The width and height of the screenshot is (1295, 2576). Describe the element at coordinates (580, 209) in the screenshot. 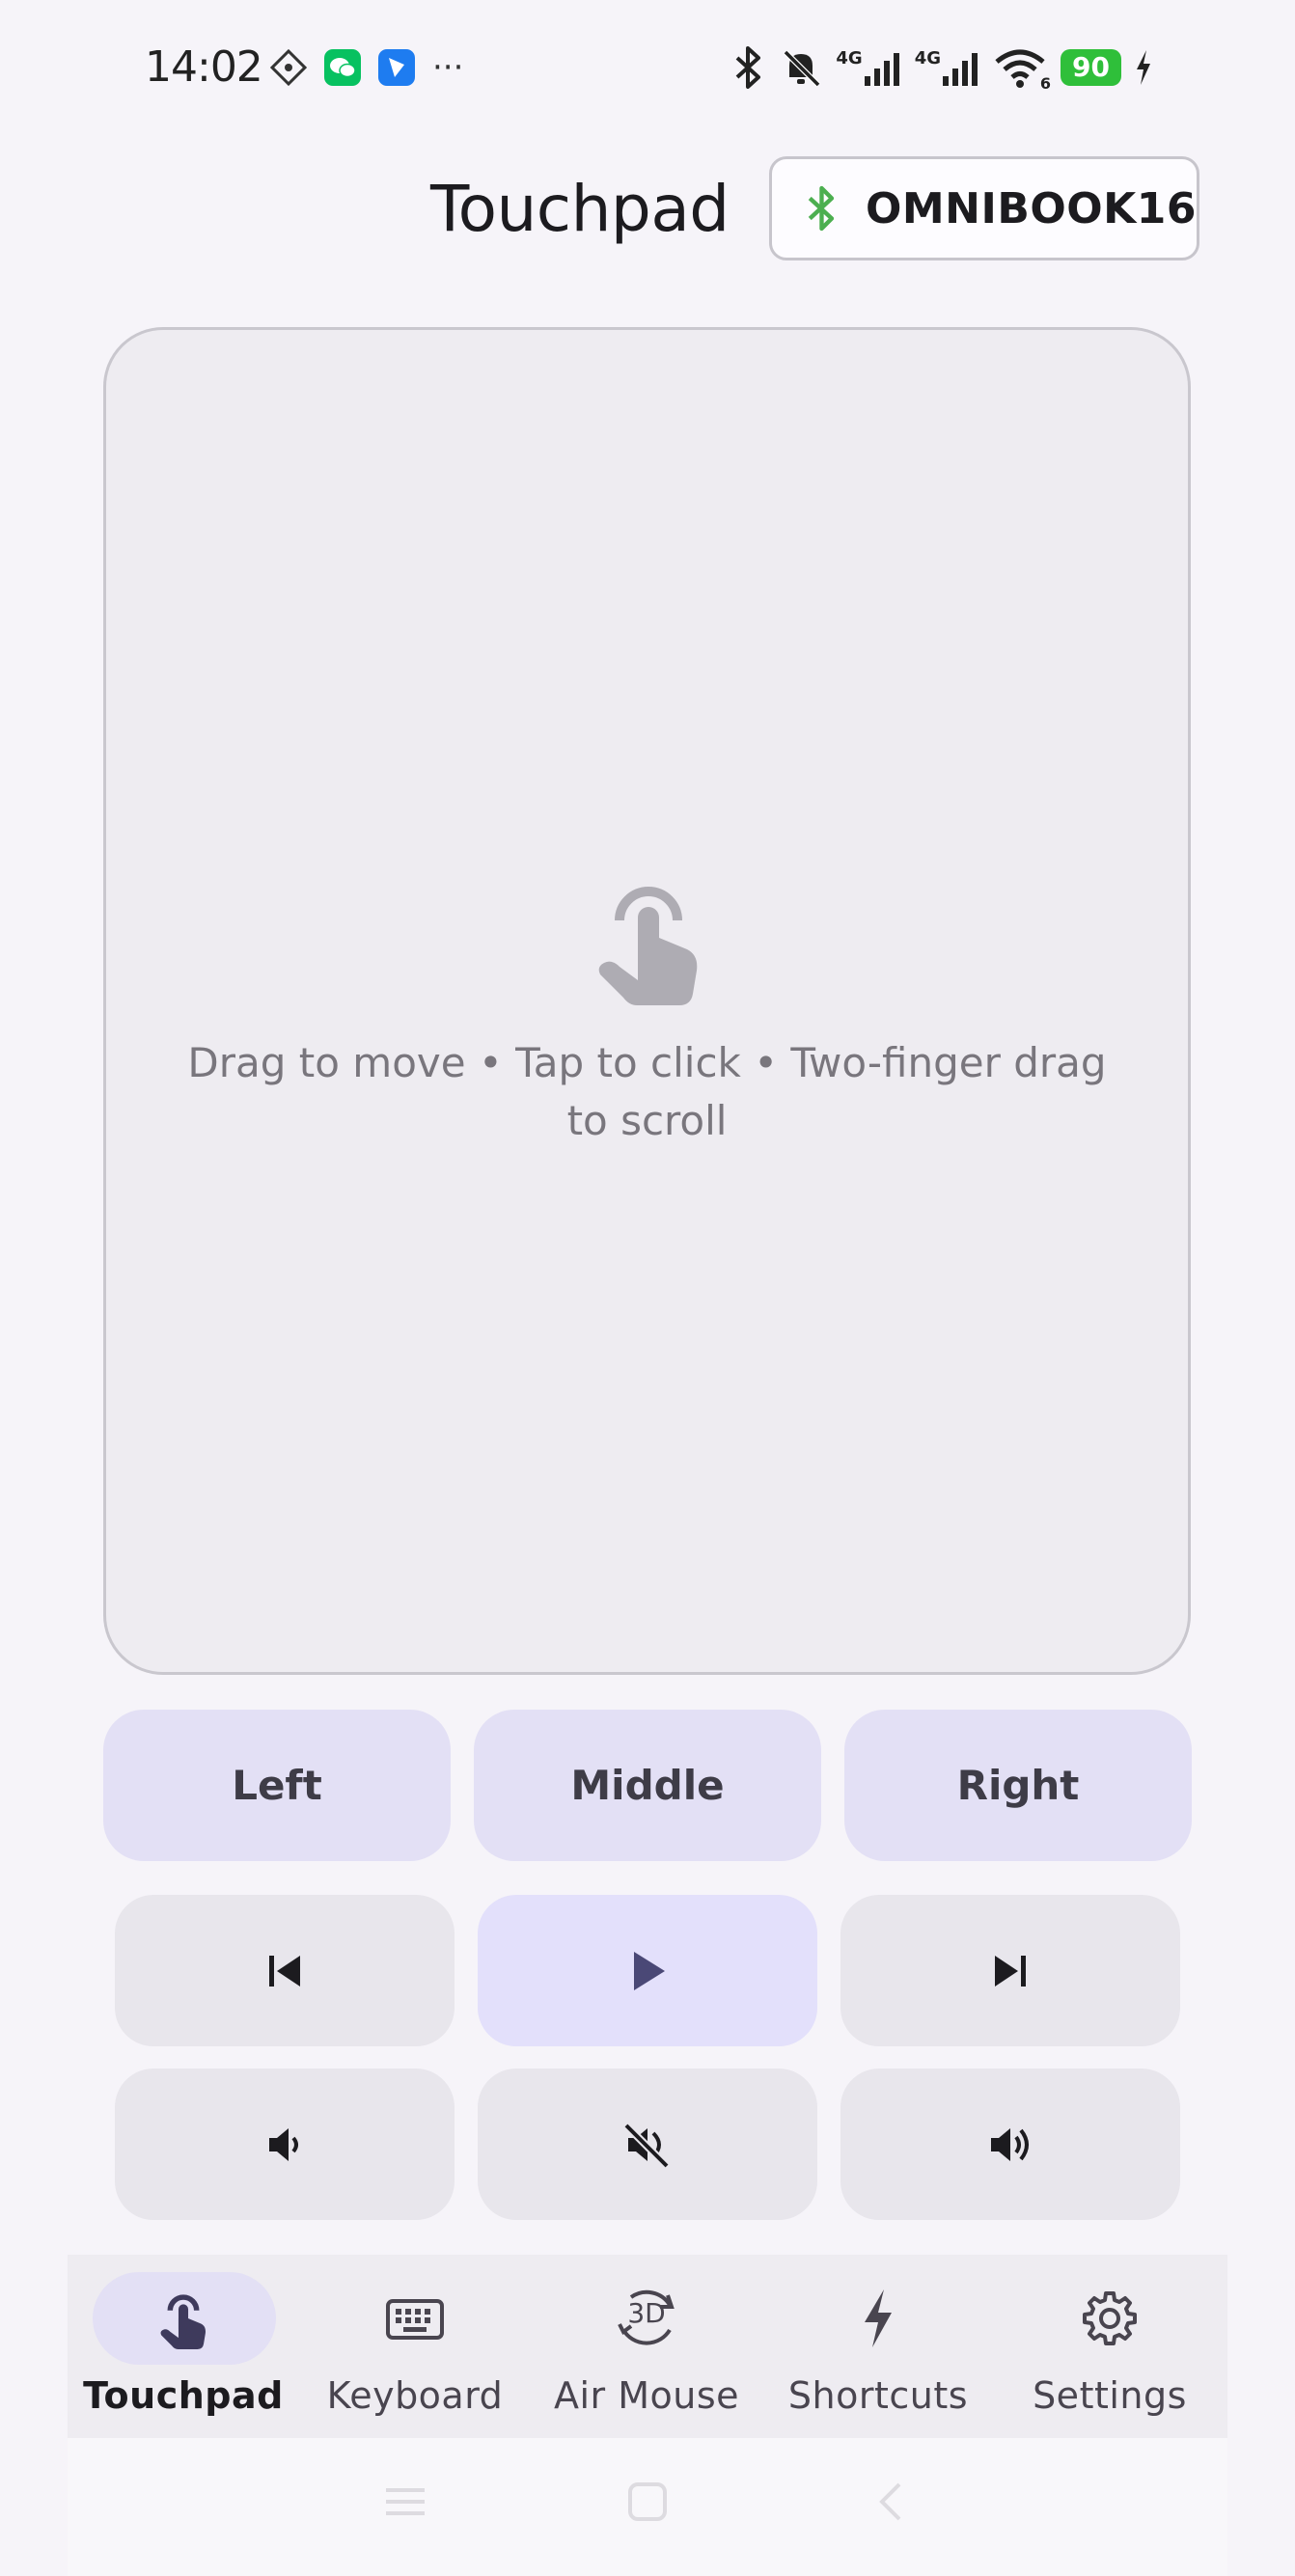

I see `page-title: Touchpad` at that location.